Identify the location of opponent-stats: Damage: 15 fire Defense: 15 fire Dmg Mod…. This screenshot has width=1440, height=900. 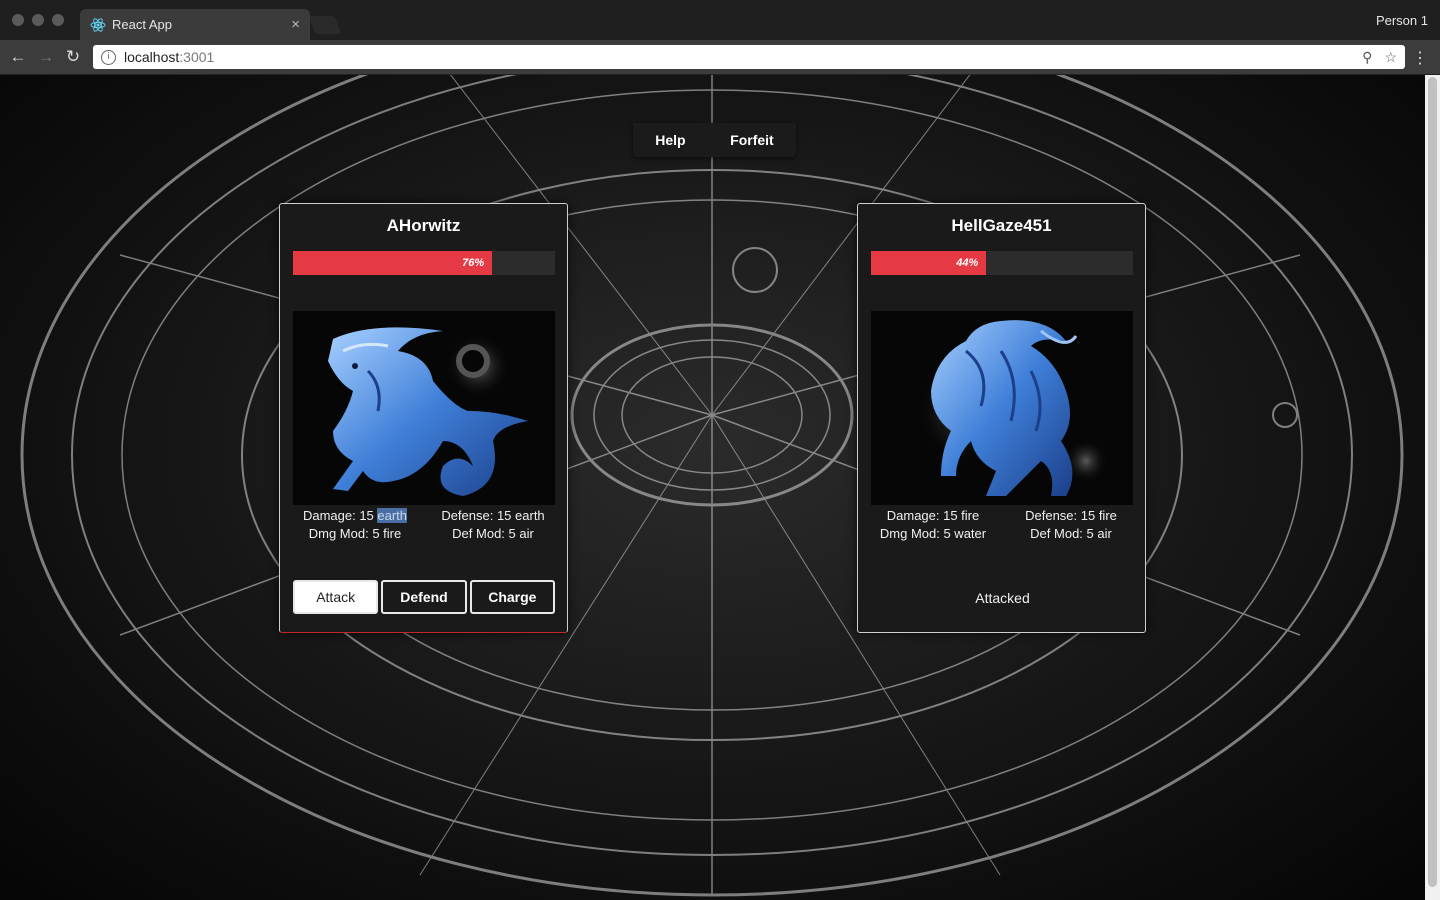
(1002, 524).